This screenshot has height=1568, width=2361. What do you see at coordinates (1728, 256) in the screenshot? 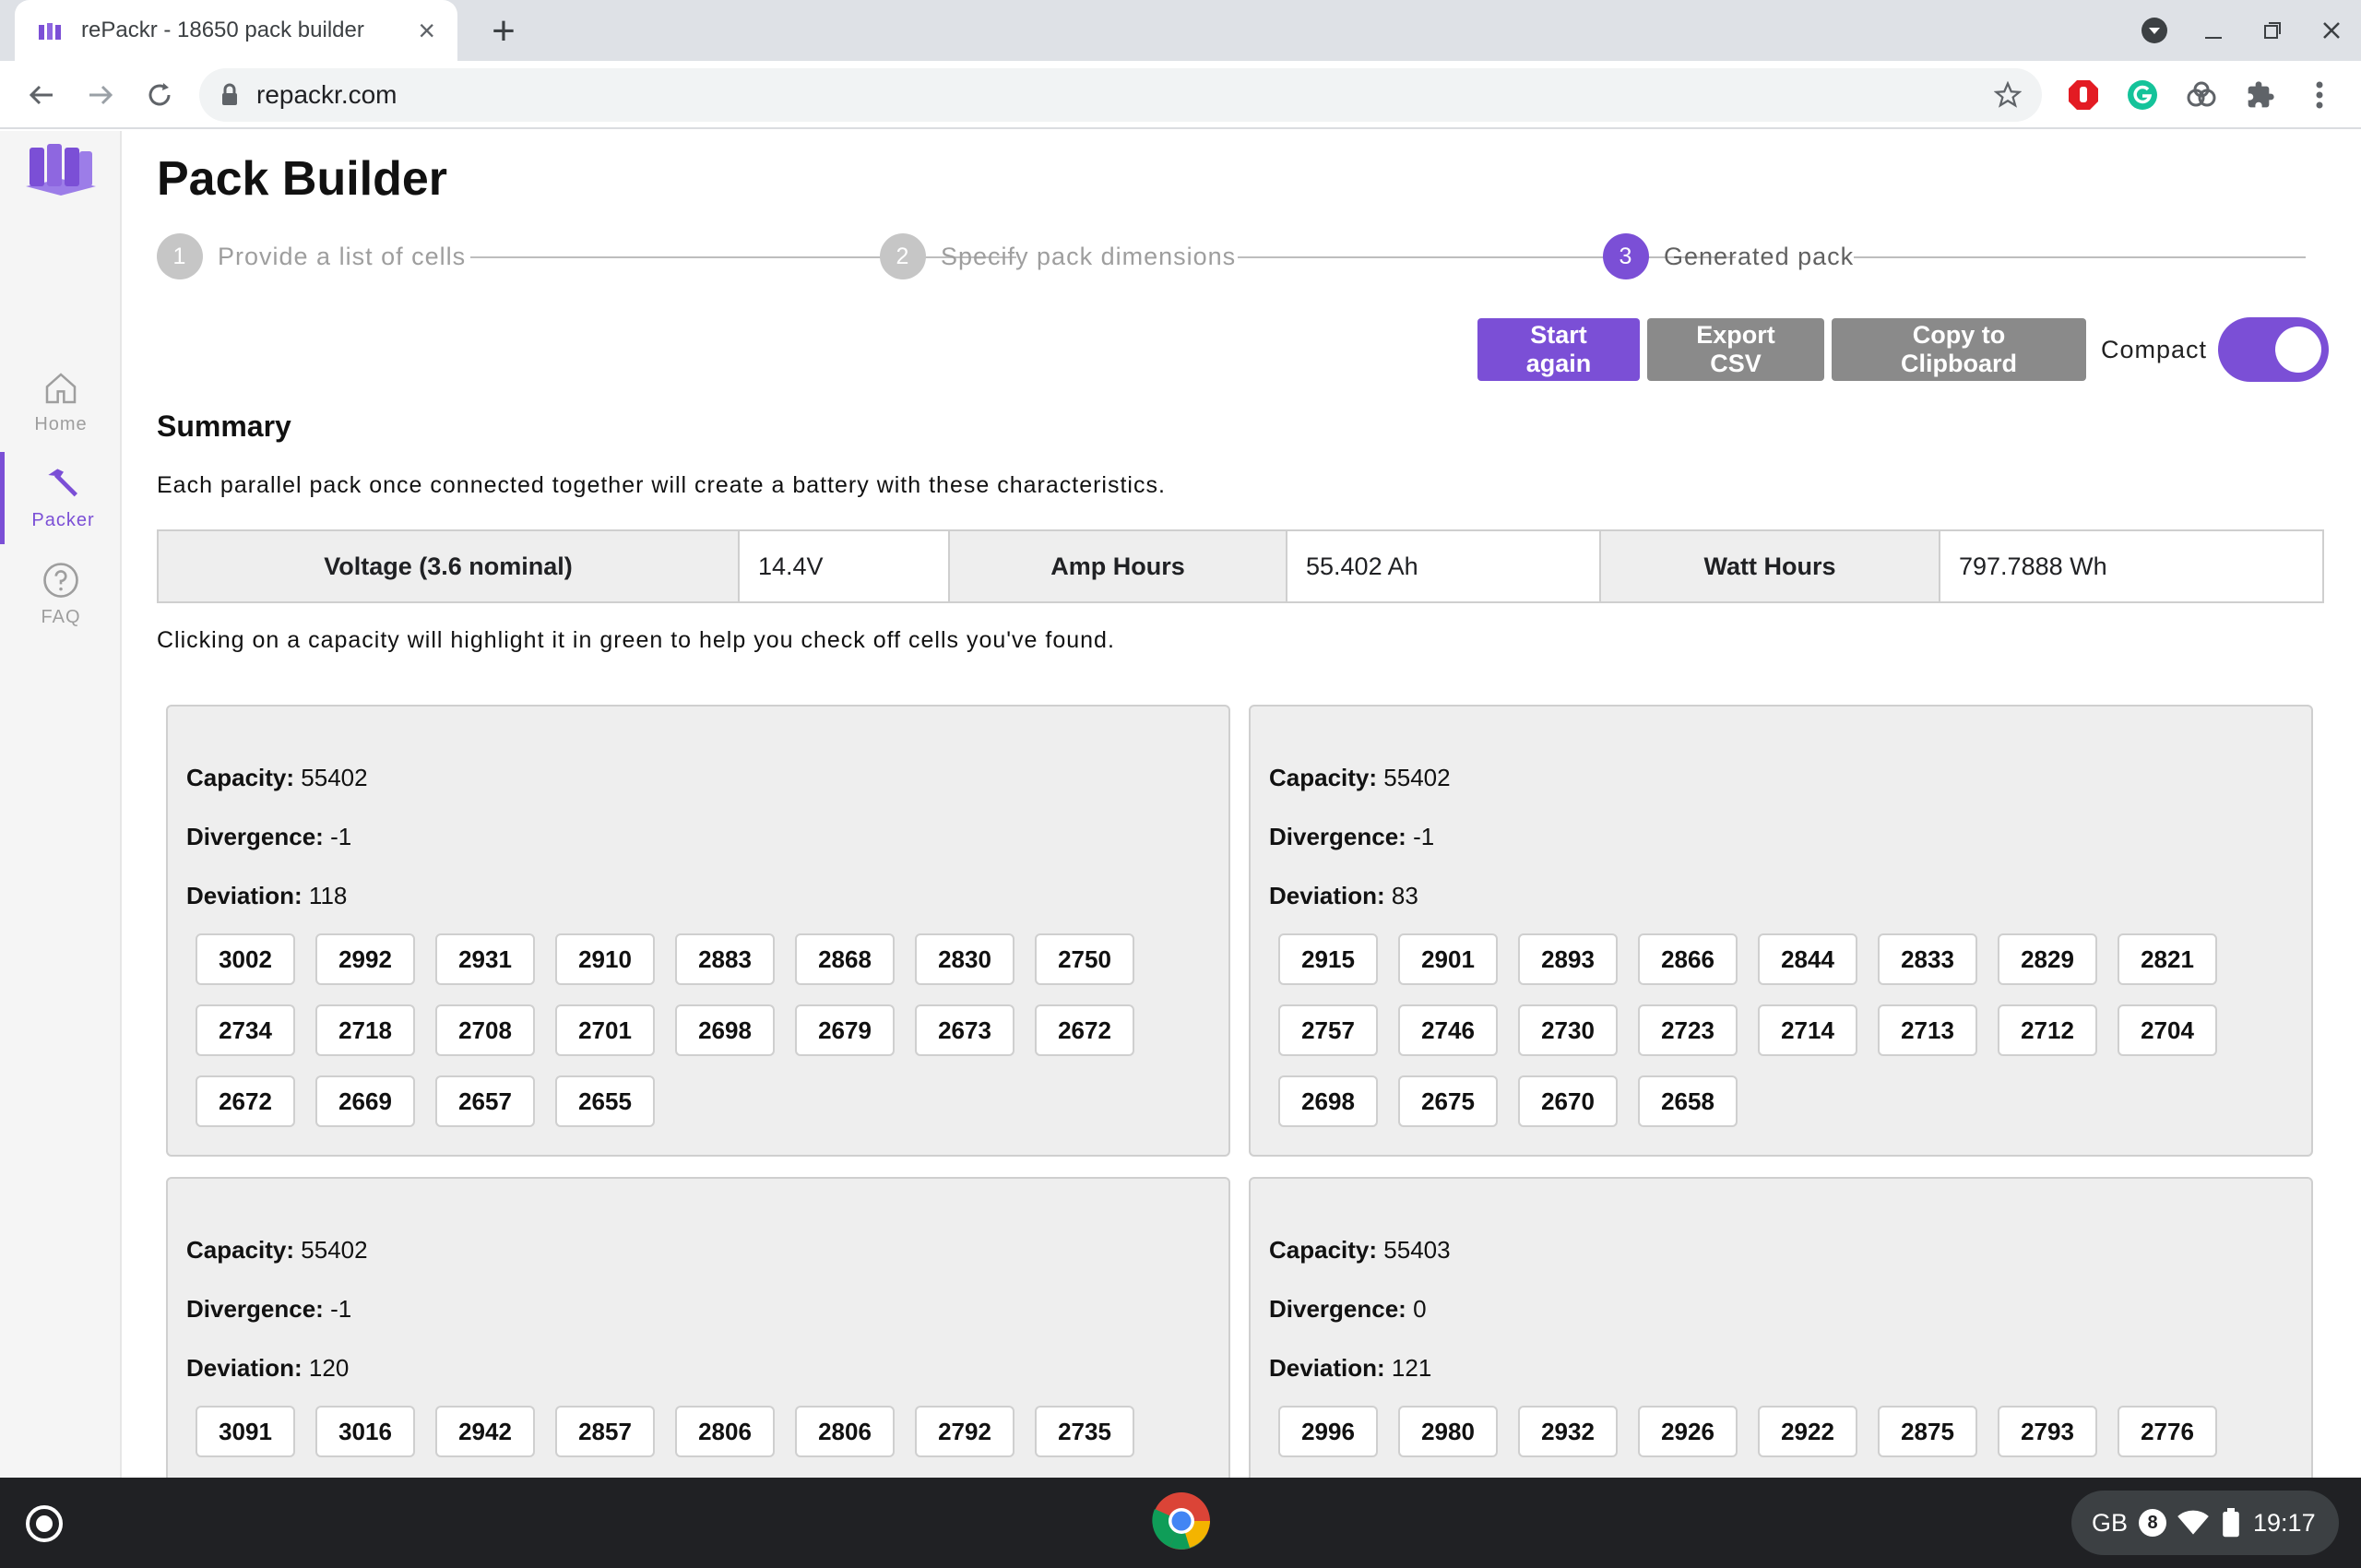
I see `step-3: 3 Generated pack` at bounding box center [1728, 256].